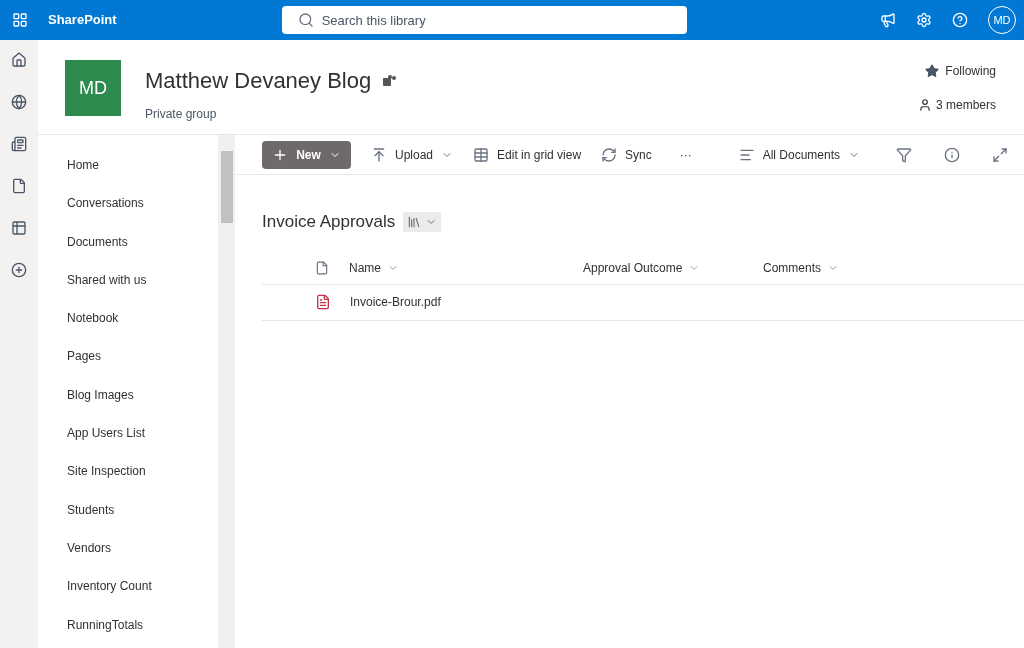 The height and width of the screenshot is (648, 1024). What do you see at coordinates (226, 391) in the screenshot?
I see `scrollbar` at bounding box center [226, 391].